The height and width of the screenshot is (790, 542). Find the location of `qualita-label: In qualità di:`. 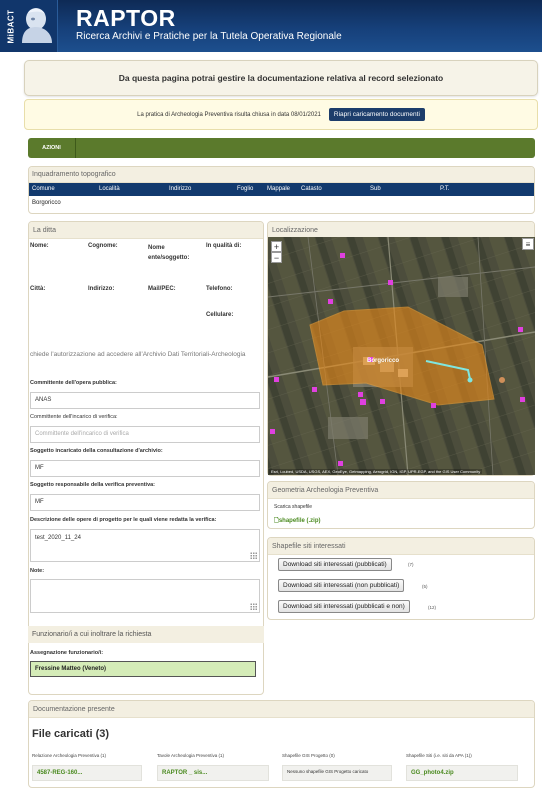

qualita-label: In qualità di: is located at coordinates (224, 246).